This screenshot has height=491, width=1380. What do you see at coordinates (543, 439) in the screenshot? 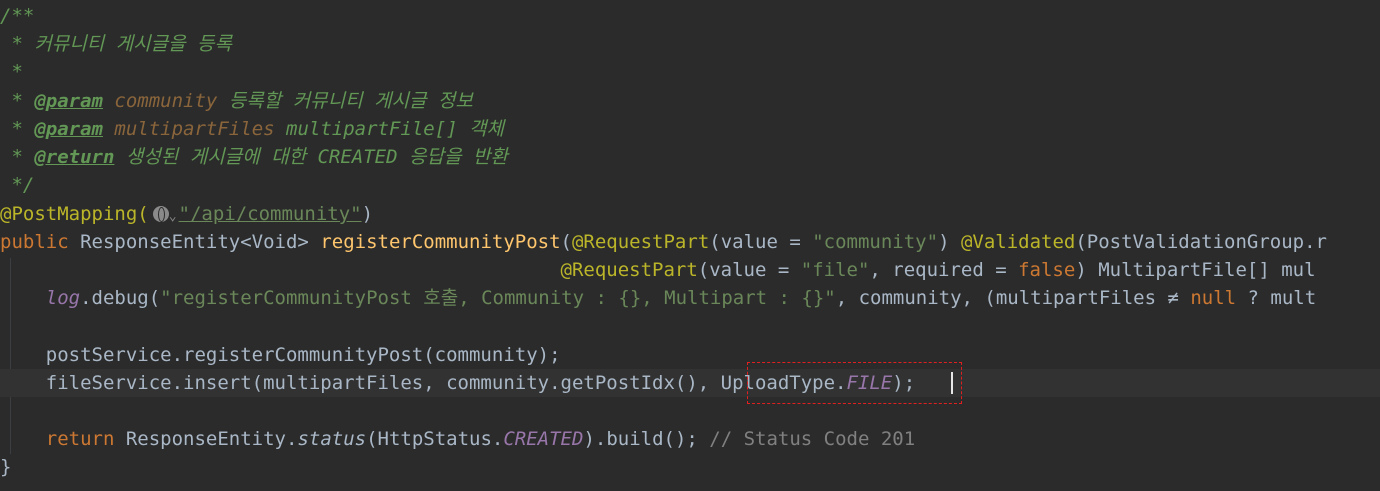
I see `enum-constant: CREATED` at bounding box center [543, 439].